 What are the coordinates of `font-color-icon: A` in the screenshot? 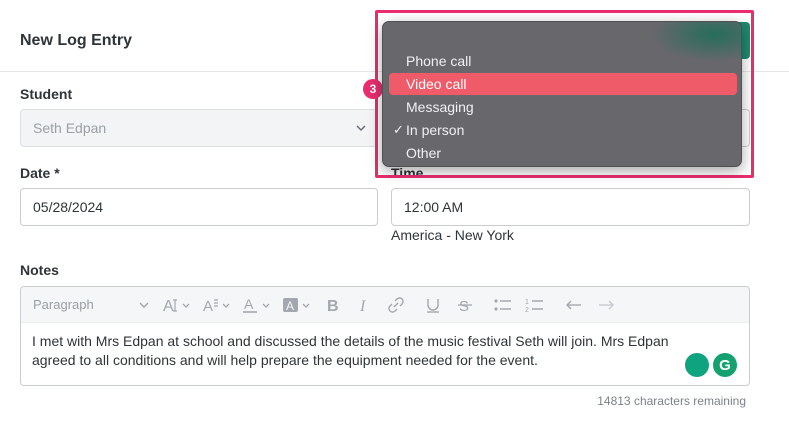 It's located at (258, 305).